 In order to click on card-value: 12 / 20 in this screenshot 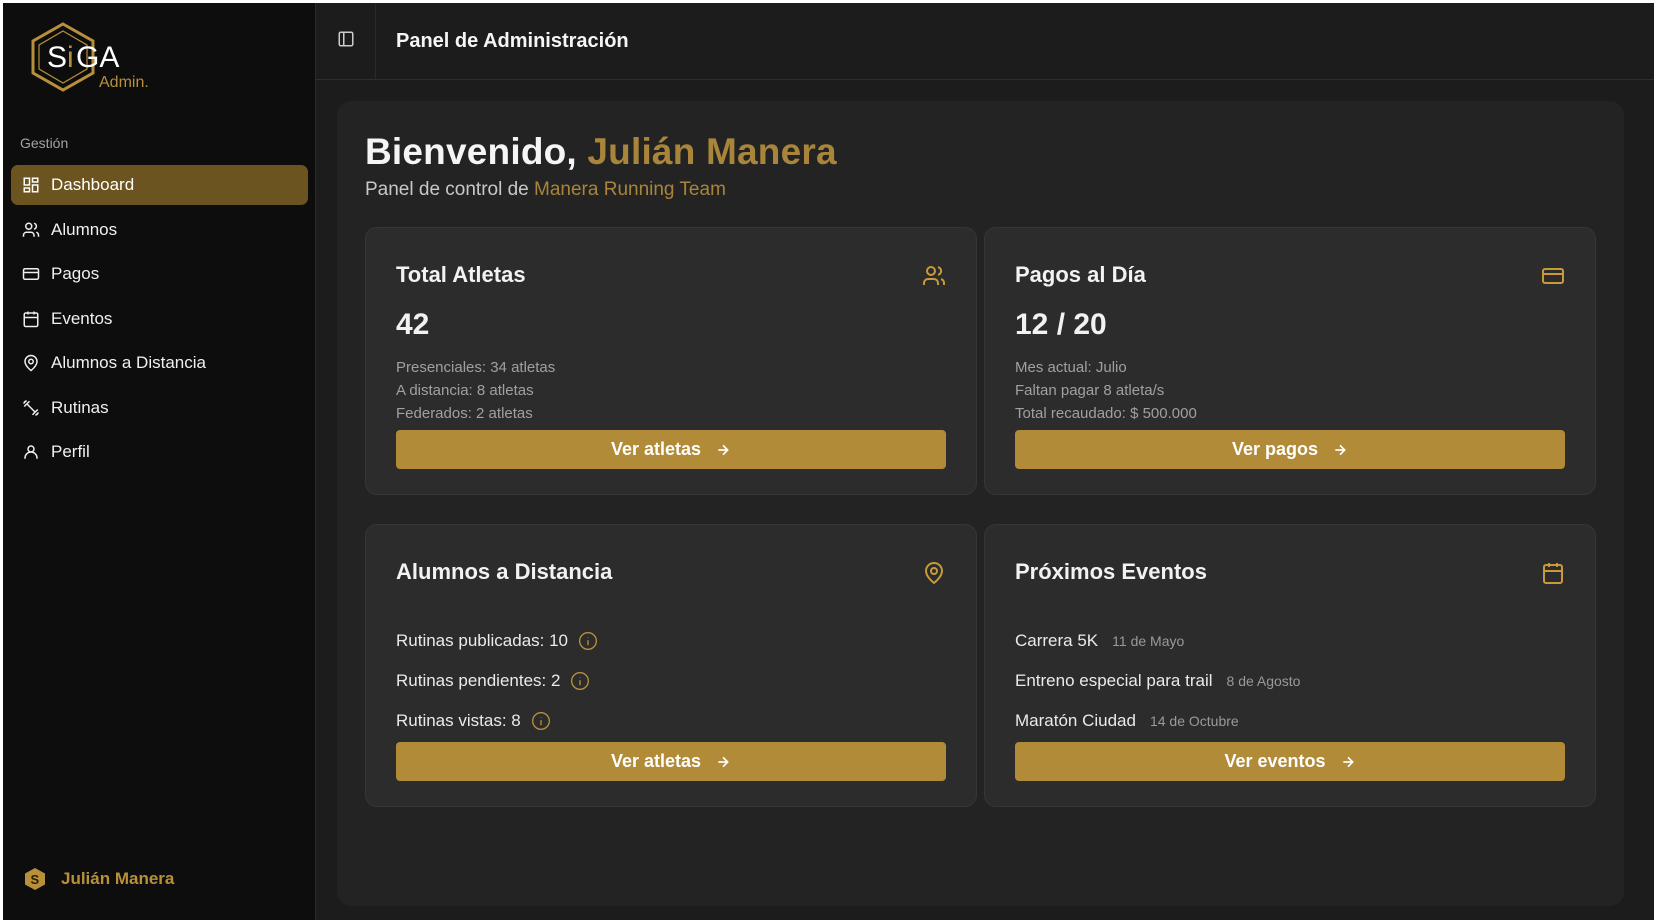, I will do `click(1061, 324)`.